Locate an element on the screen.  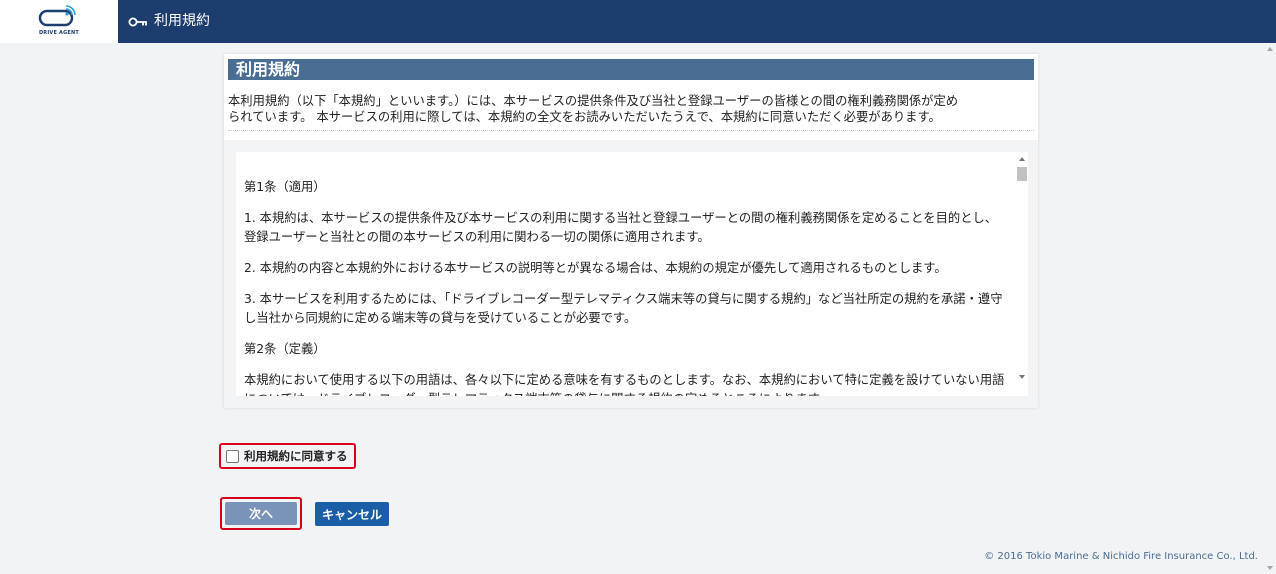
terms-paragraph: 第2条（定義） is located at coordinates (285, 349).